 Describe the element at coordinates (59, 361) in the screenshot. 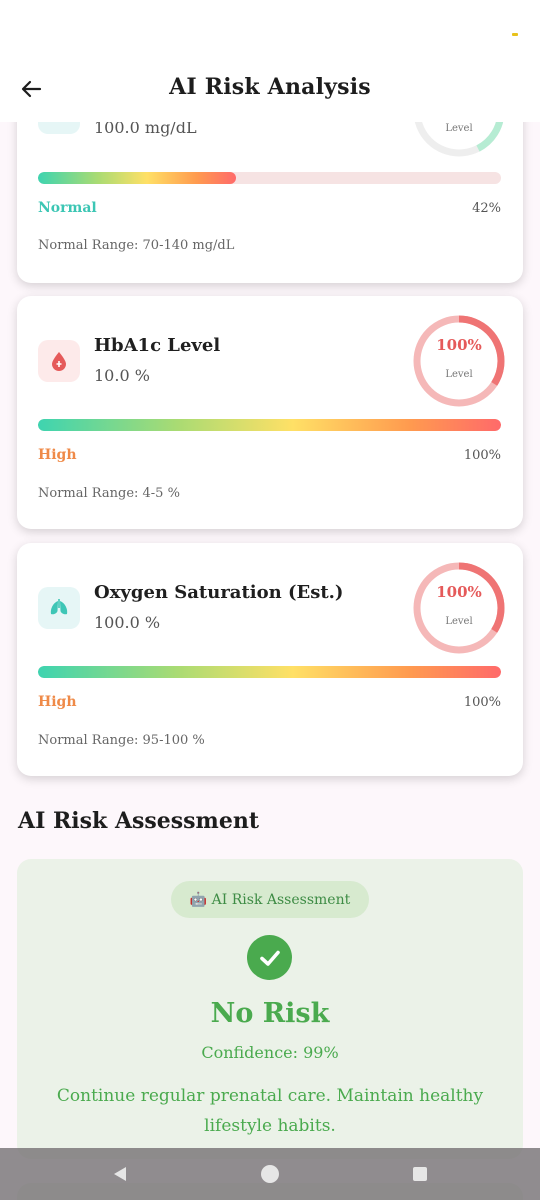

I see `blood-drop-icon` at that location.